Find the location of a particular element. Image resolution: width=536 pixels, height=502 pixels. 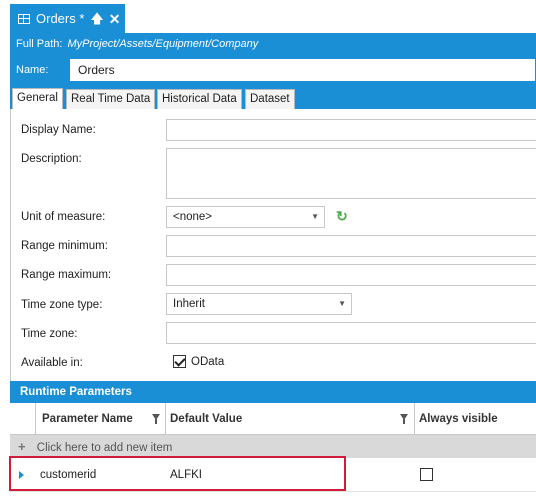

tab-title: Orders * is located at coordinates (60, 18).